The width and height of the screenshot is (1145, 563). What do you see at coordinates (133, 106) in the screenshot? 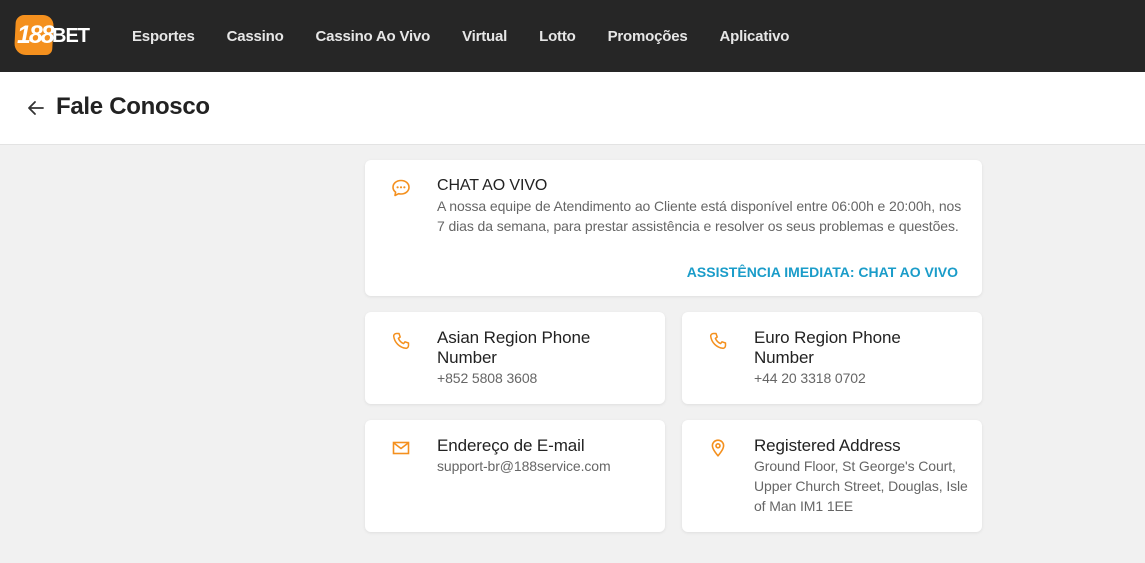
I see `page-title: Fale Conosco` at bounding box center [133, 106].